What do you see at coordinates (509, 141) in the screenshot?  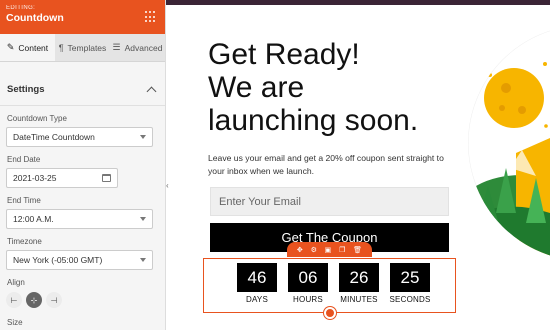 I see `launch-illustration` at bounding box center [509, 141].